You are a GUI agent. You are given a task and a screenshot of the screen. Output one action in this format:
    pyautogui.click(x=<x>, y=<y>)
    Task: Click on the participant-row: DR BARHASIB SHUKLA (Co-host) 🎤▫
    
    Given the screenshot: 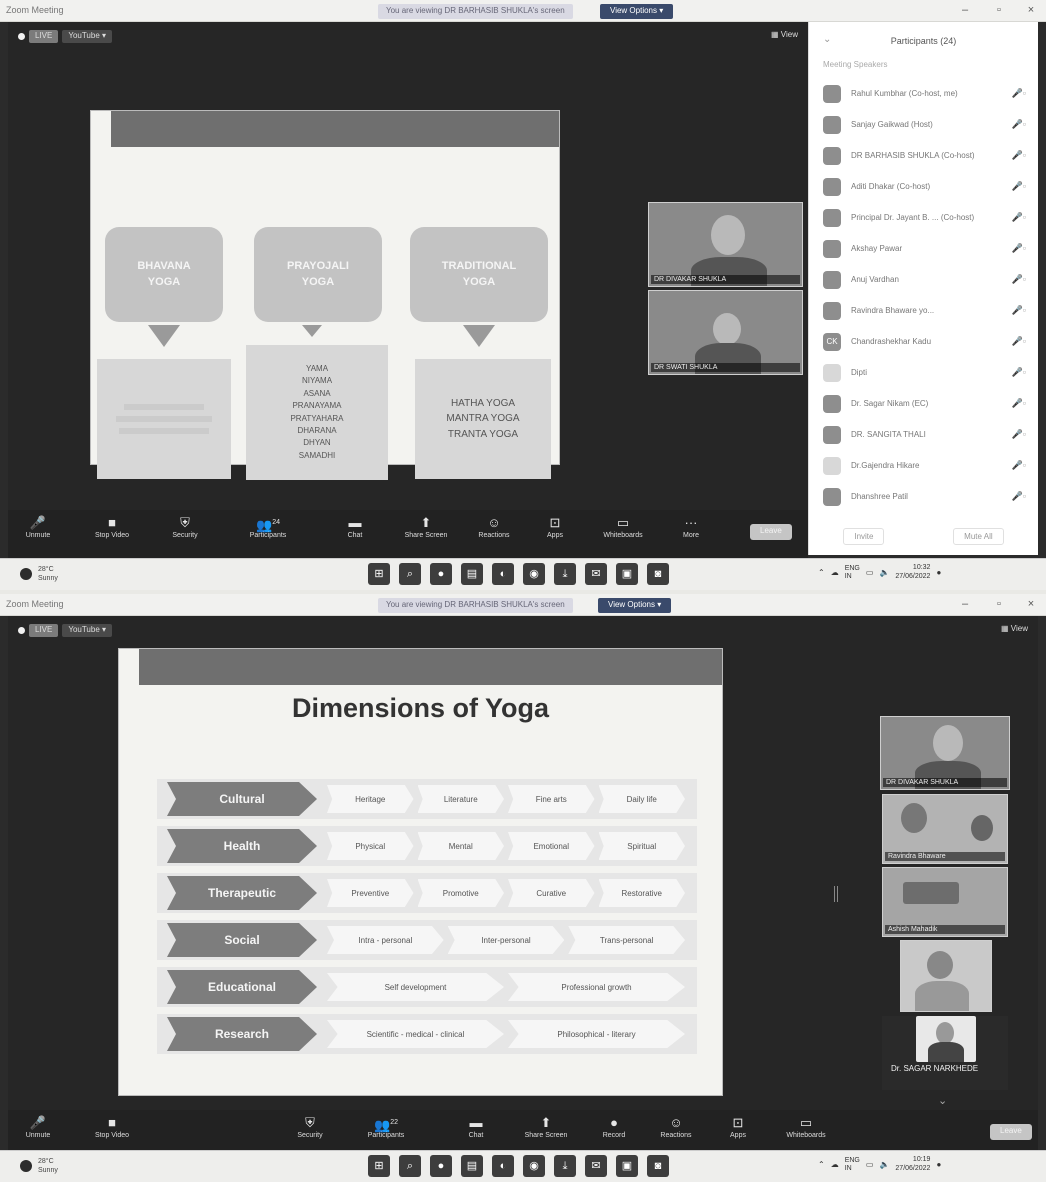 What is the action you would take?
    pyautogui.click(x=923, y=155)
    